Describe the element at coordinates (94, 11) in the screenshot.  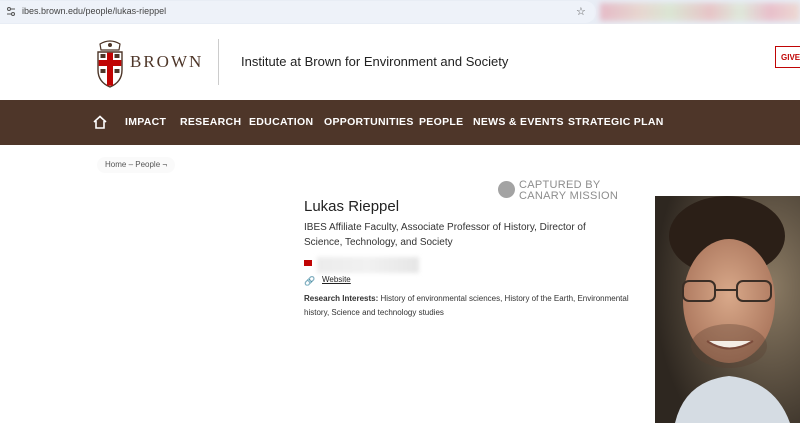
I see `url-text: ibes.brown.edu/people/lukas-rieppel` at that location.